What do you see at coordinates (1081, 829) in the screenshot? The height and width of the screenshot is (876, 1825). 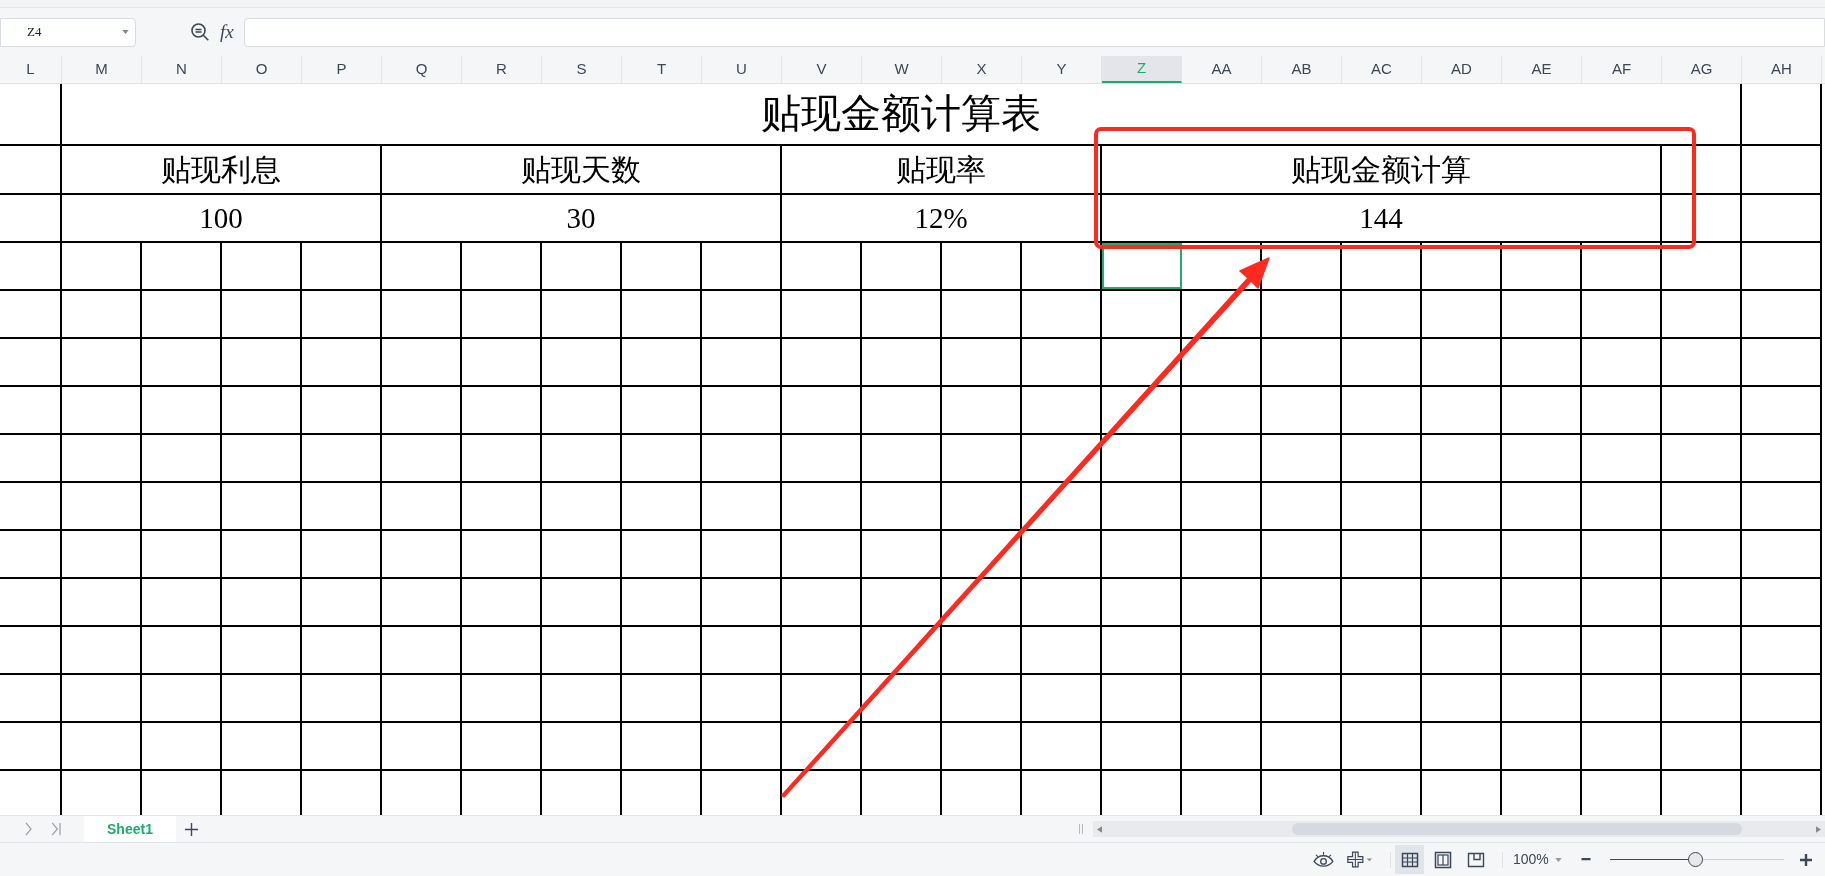 I see `splitter-handle` at bounding box center [1081, 829].